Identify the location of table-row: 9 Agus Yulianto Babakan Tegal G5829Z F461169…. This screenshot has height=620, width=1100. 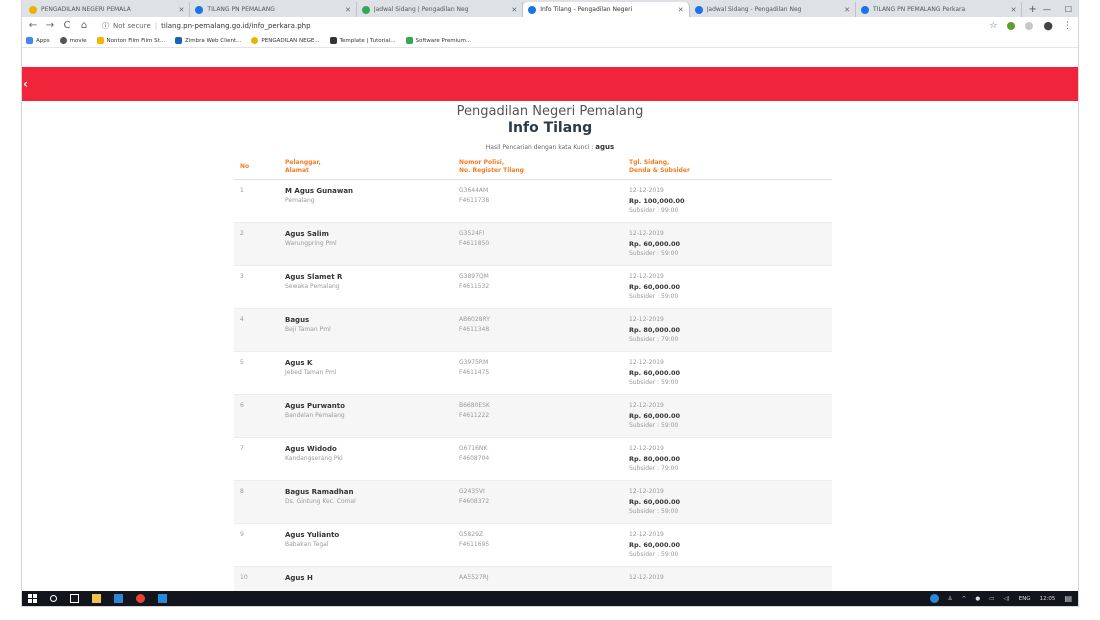
(533, 545).